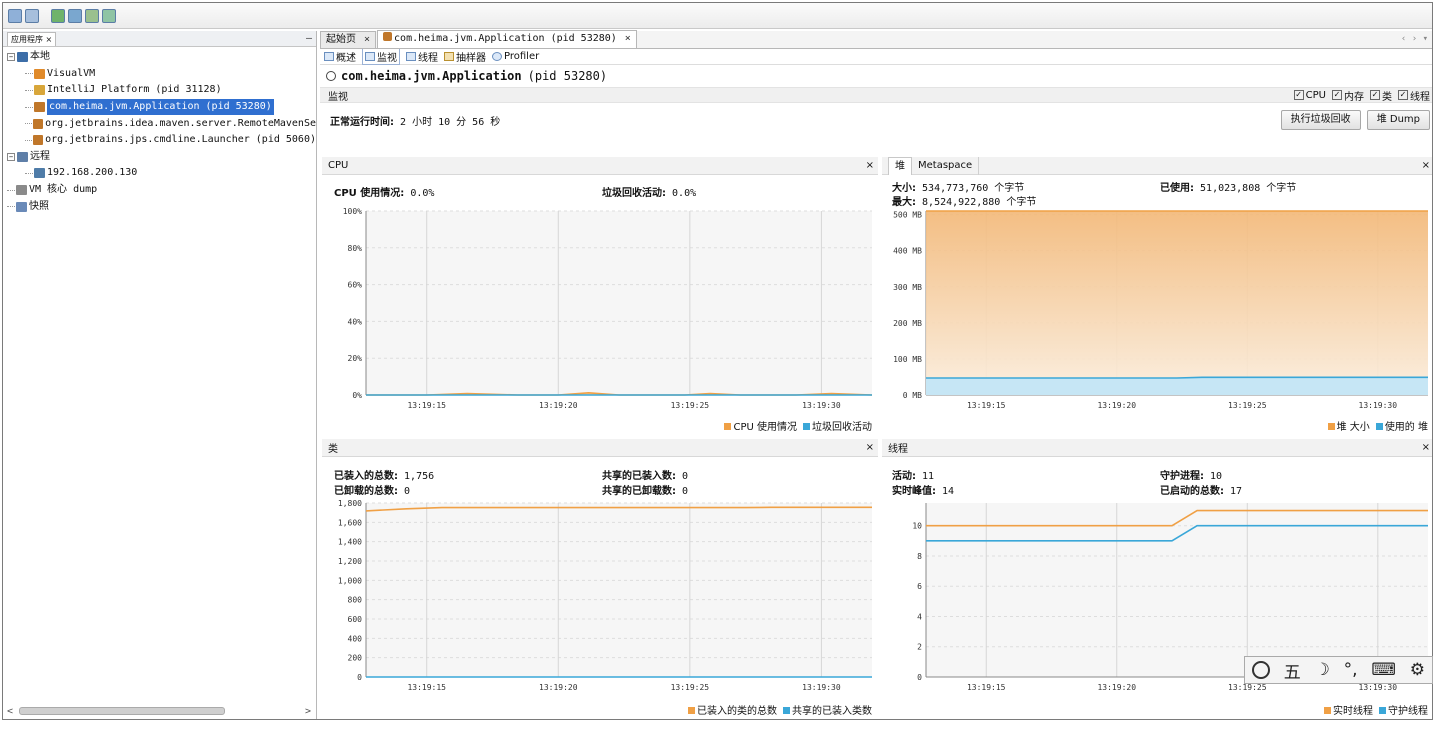 Image resolution: width=1443 pixels, height=734 pixels. I want to click on ime-logo-icon, so click(1260, 670).